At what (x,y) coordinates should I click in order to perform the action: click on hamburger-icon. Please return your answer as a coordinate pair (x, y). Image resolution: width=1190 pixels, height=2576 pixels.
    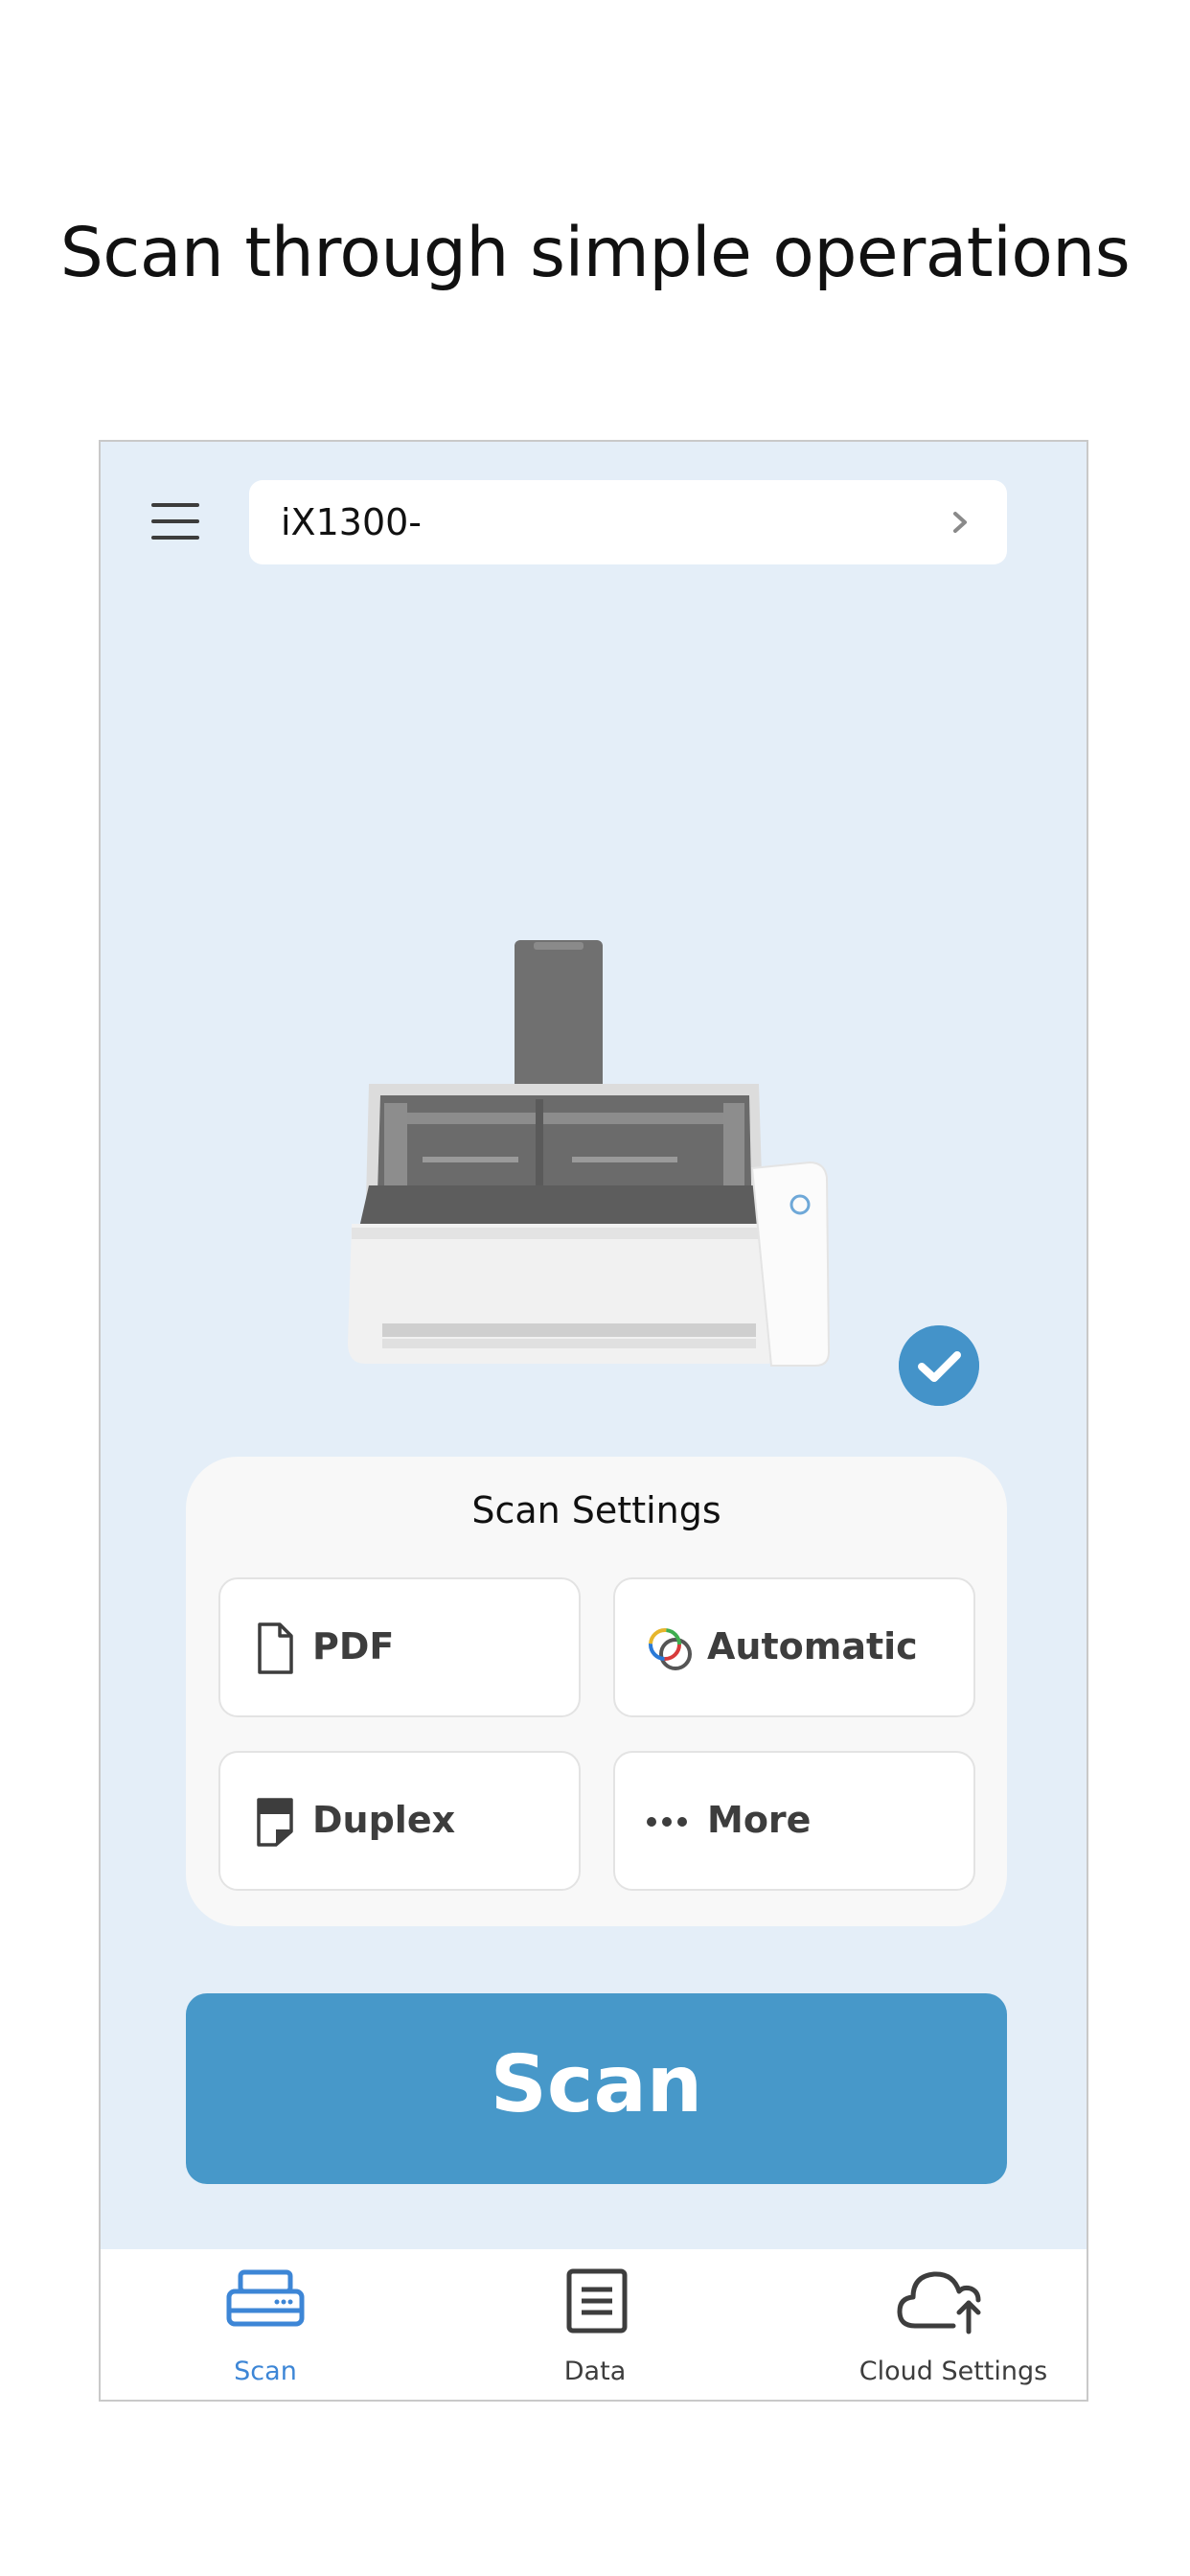
    Looking at the image, I should click on (175, 521).